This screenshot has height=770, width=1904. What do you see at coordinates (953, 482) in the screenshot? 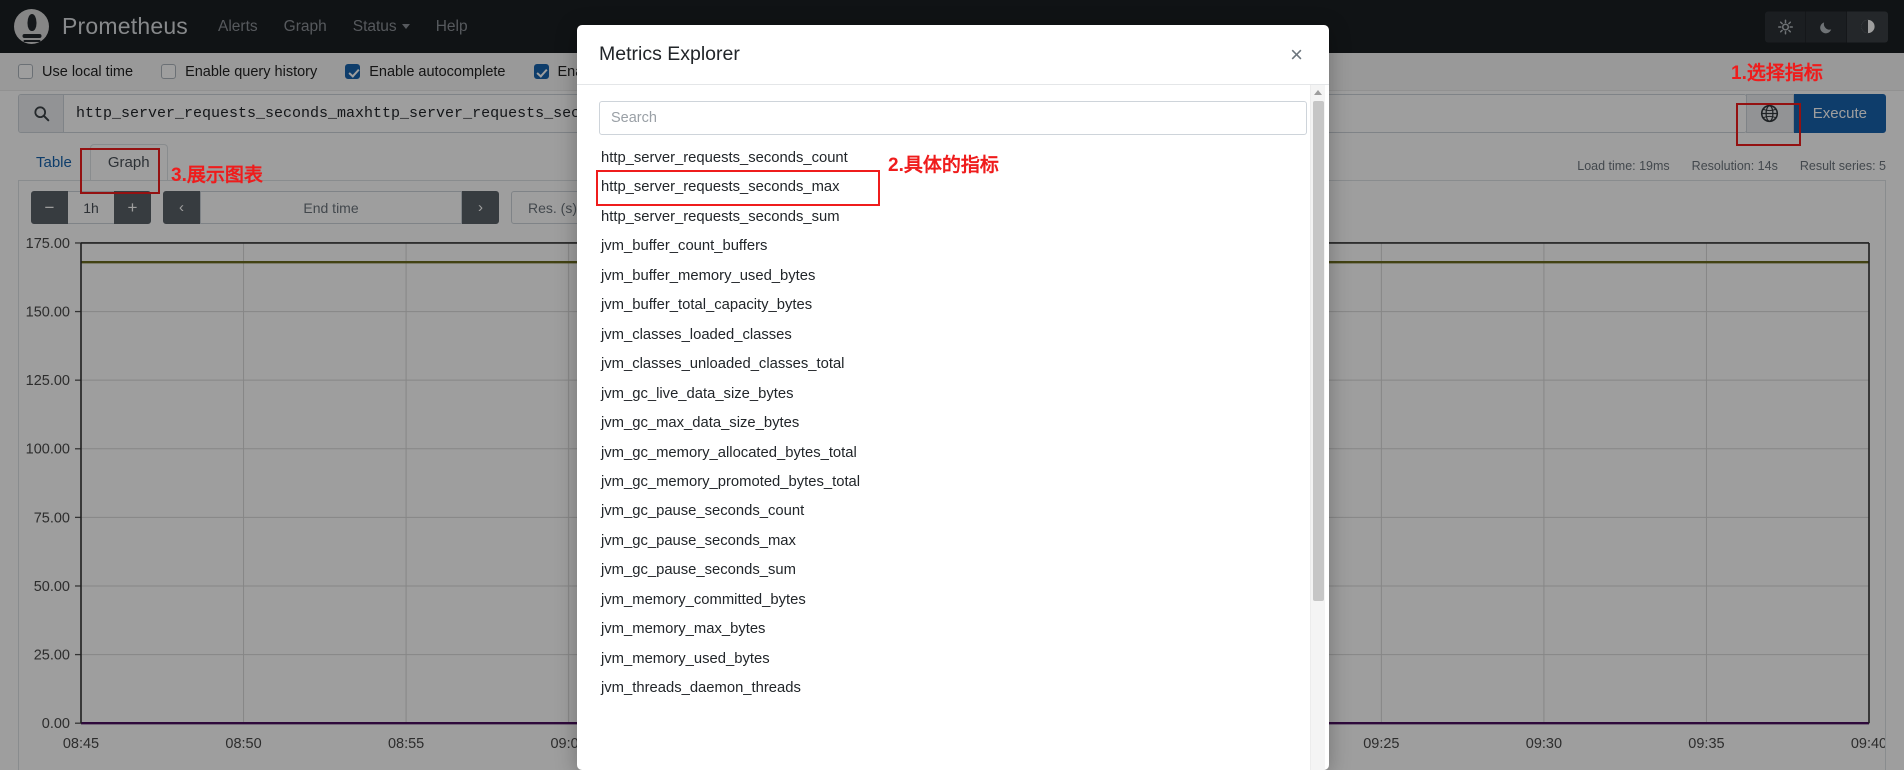
I see `metric-item: jvm_gc_memory_promoted_bytes_total` at bounding box center [953, 482].